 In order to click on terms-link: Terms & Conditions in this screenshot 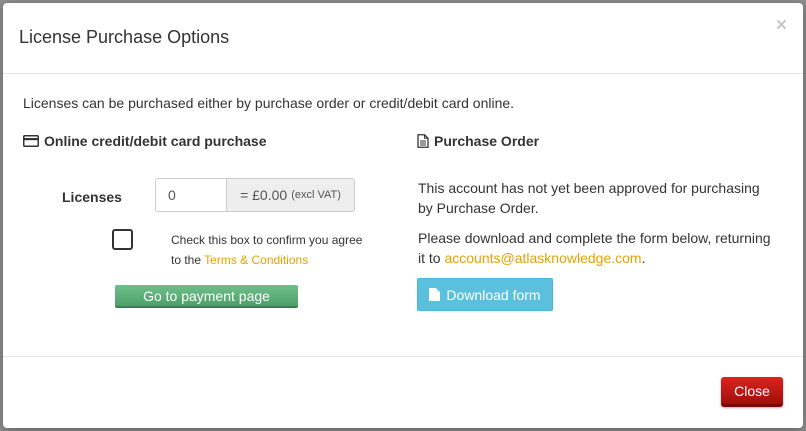, I will do `click(256, 260)`.